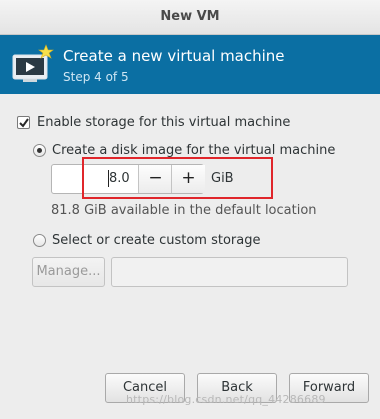 Image resolution: width=380 pixels, height=419 pixels. Describe the element at coordinates (177, 178) in the screenshot. I see `annotation-highlight-box` at that location.